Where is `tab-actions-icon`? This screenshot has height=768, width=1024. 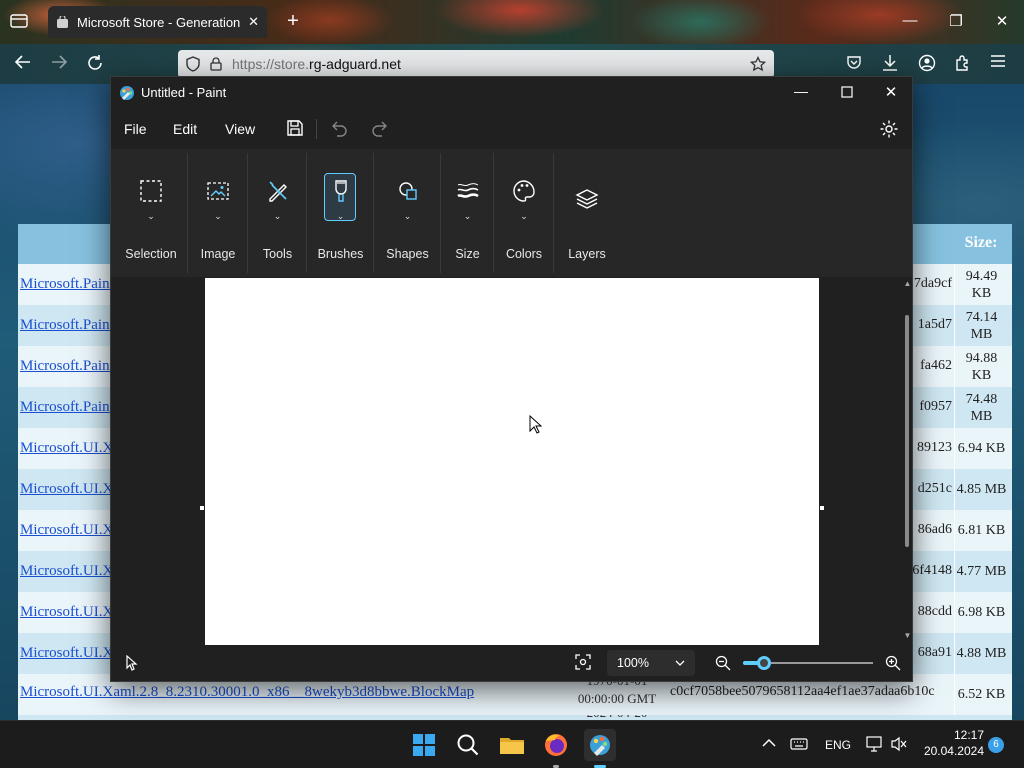 tab-actions-icon is located at coordinates (20, 22).